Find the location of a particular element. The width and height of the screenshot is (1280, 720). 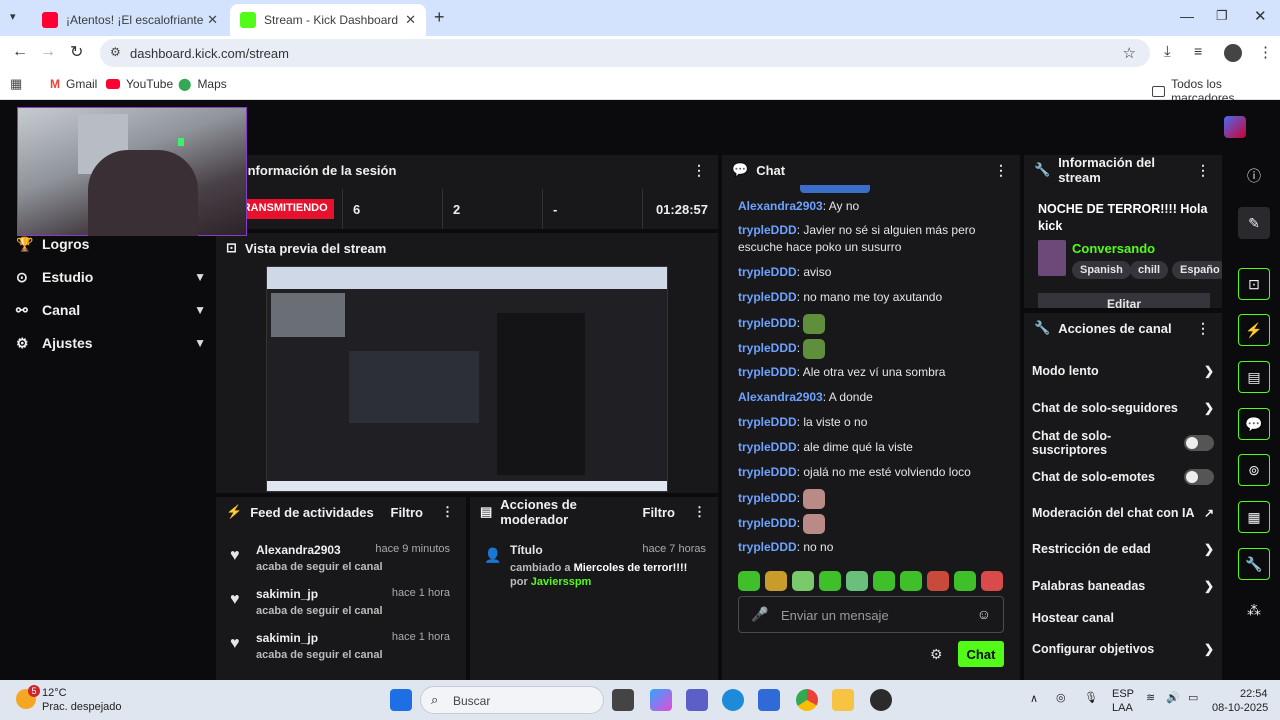

store-icon is located at coordinates (769, 700).